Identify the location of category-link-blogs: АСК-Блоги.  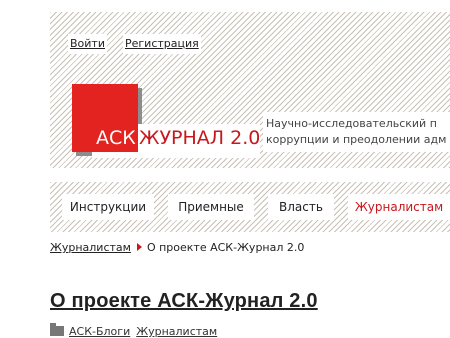
(99, 331).